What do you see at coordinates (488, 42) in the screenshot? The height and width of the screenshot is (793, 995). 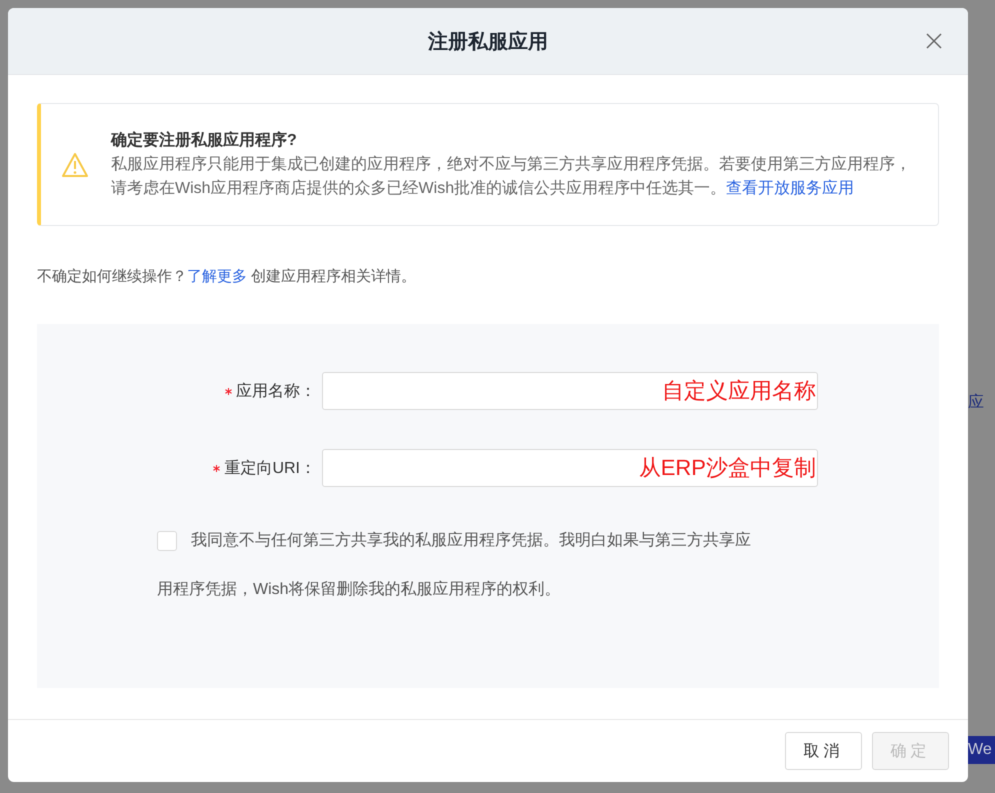 I see `dialog-title: 注册私服应用` at bounding box center [488, 42].